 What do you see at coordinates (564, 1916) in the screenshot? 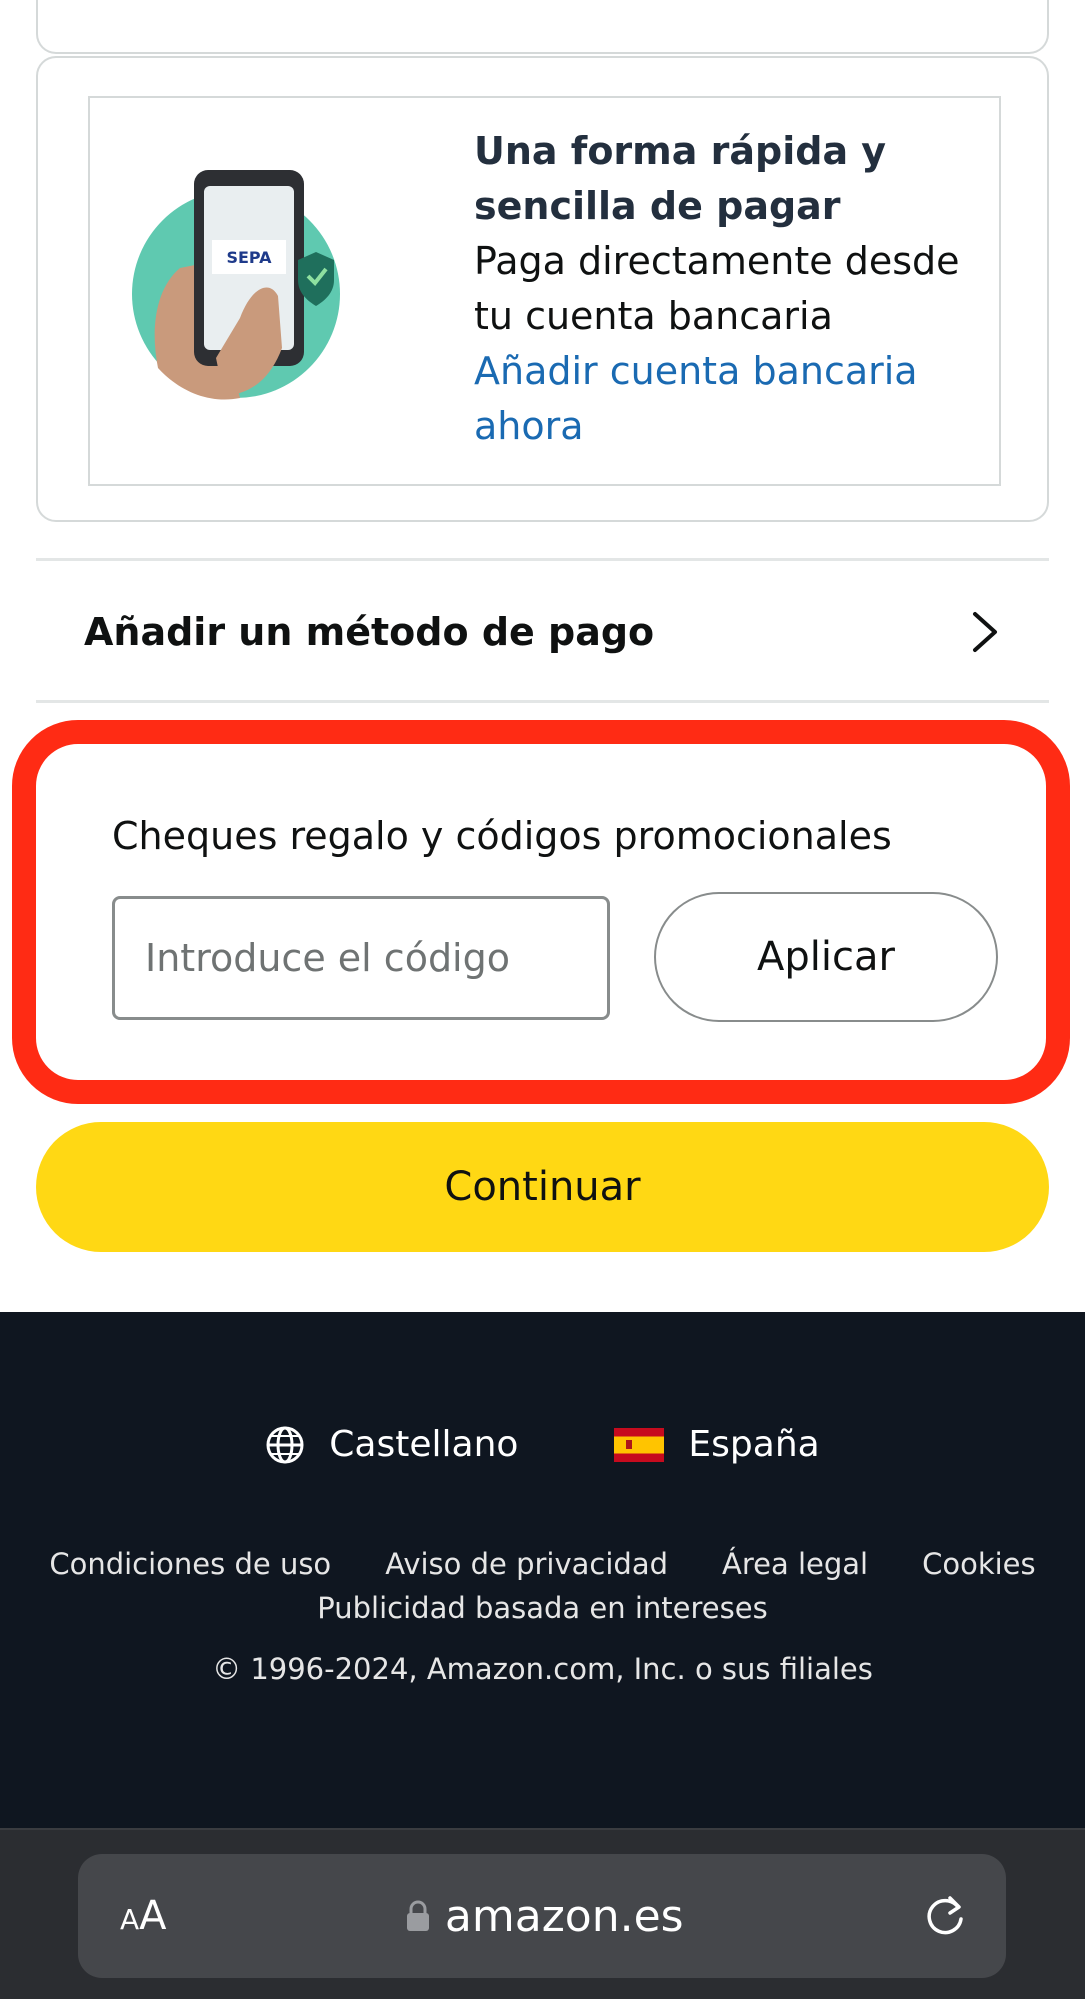
I see `url-text: amazon.es` at bounding box center [564, 1916].